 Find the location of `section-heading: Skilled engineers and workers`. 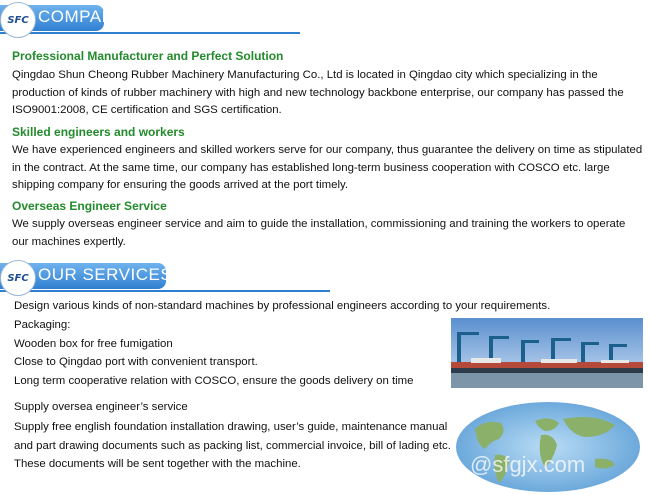

section-heading: Skilled engineers and workers is located at coordinates (98, 132).